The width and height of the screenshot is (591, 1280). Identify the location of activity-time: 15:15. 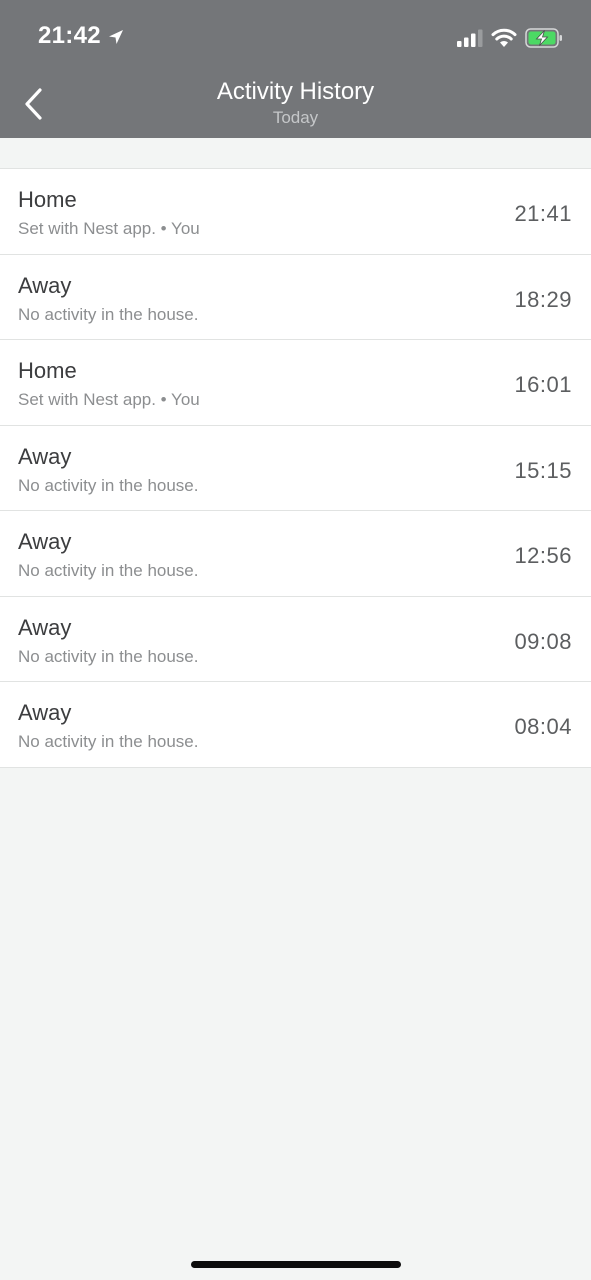
(543, 470).